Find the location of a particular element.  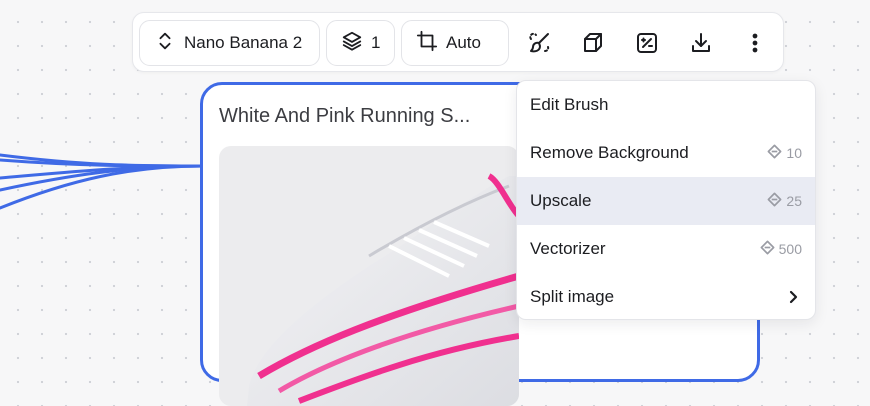

count-label: 1 is located at coordinates (376, 42).